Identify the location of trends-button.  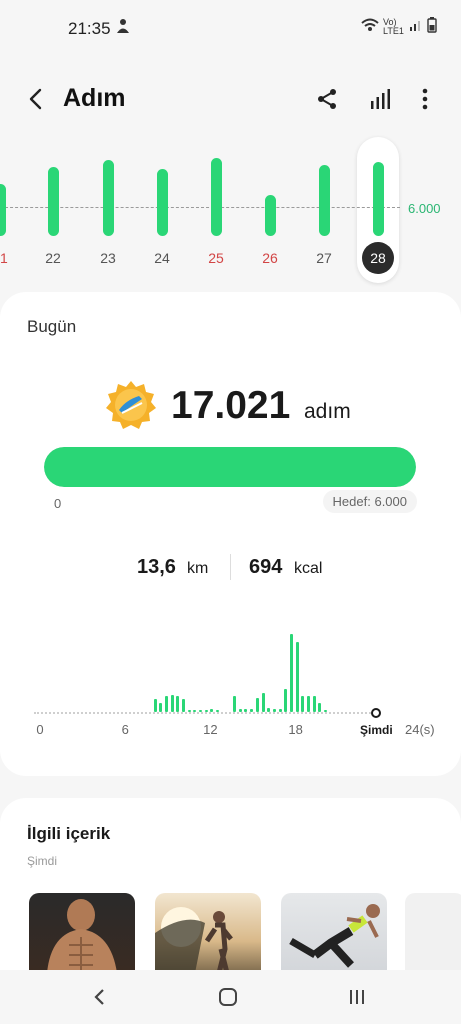
(380, 99).